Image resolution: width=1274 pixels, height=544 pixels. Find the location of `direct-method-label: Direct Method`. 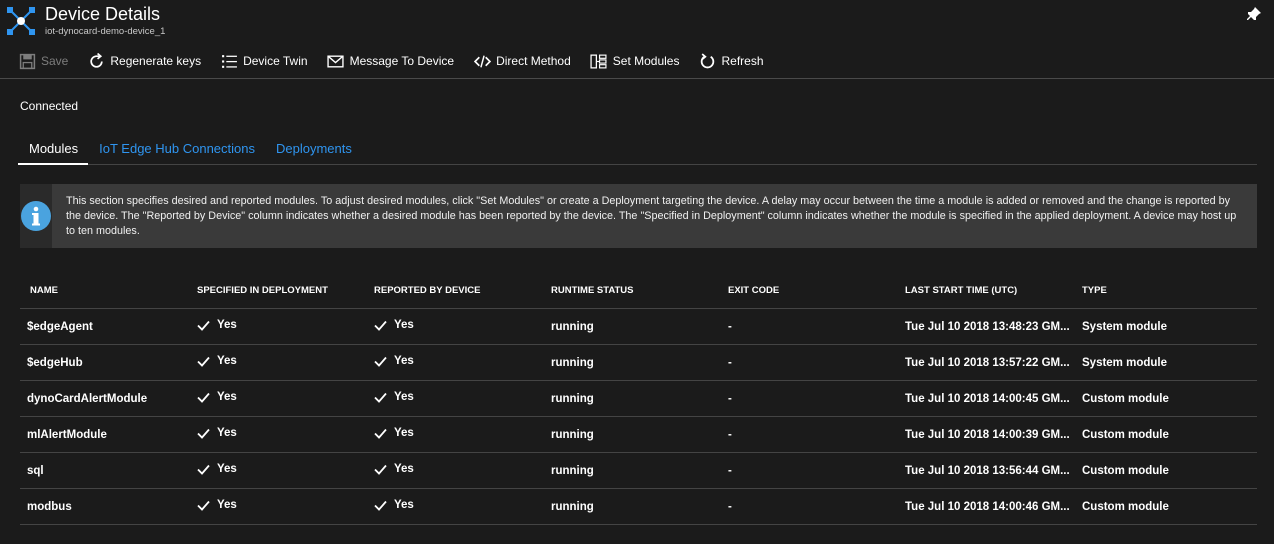

direct-method-label: Direct Method is located at coordinates (533, 61).